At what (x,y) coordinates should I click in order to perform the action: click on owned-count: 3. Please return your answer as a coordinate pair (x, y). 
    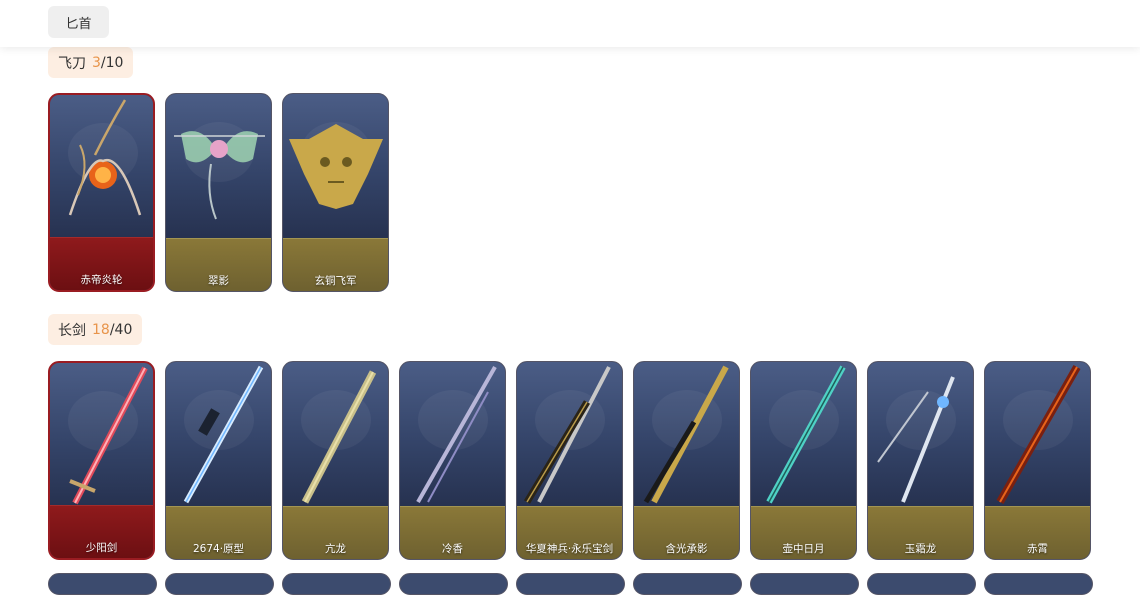
    Looking at the image, I should click on (96, 62).